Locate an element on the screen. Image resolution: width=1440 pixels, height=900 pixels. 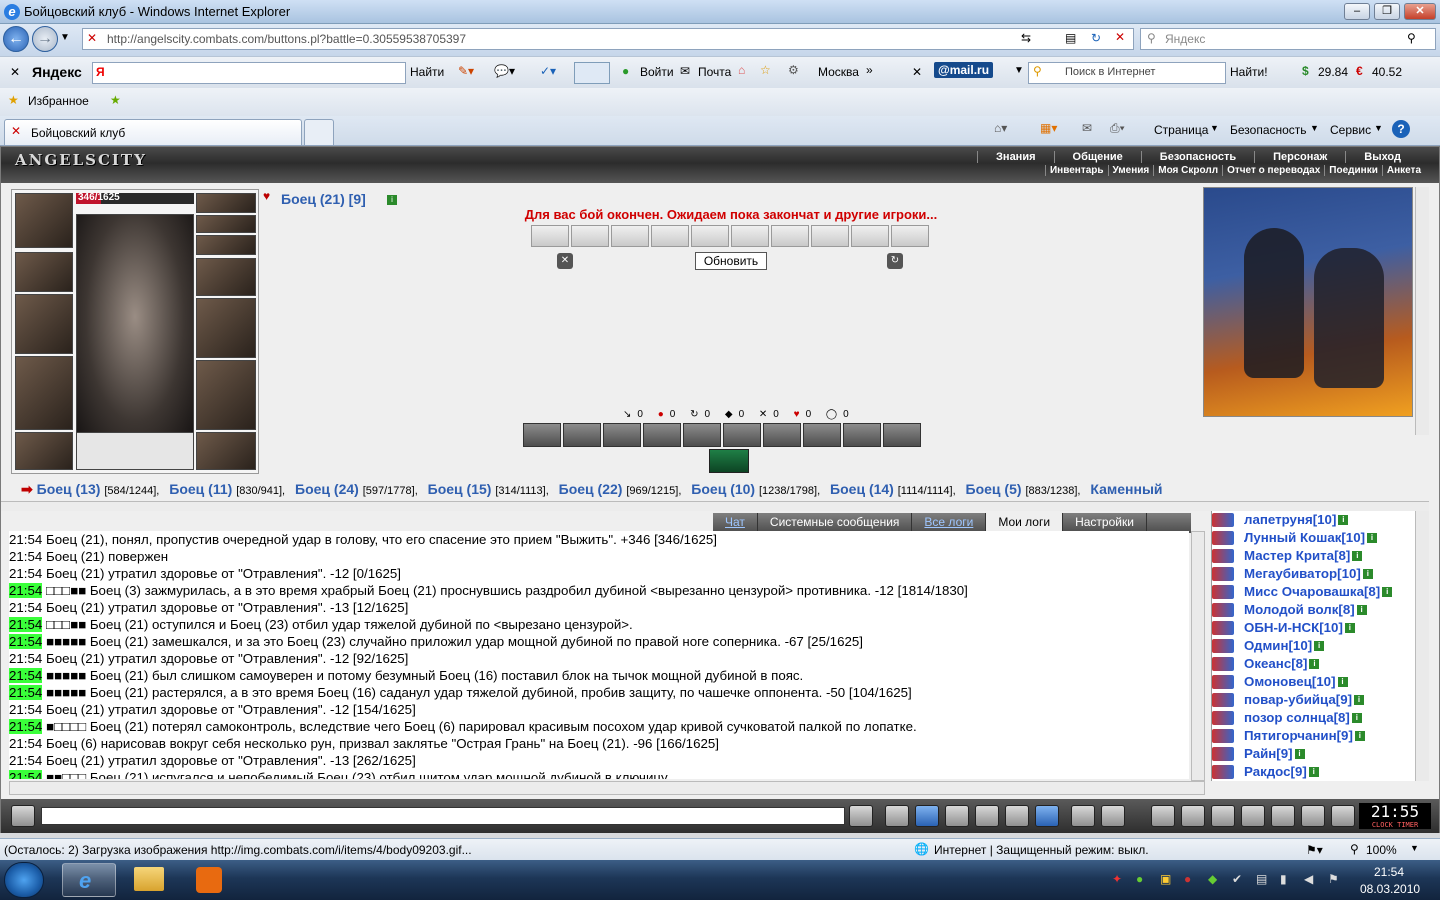
tab-my-logs: Мои логи is located at coordinates (1025, 523).